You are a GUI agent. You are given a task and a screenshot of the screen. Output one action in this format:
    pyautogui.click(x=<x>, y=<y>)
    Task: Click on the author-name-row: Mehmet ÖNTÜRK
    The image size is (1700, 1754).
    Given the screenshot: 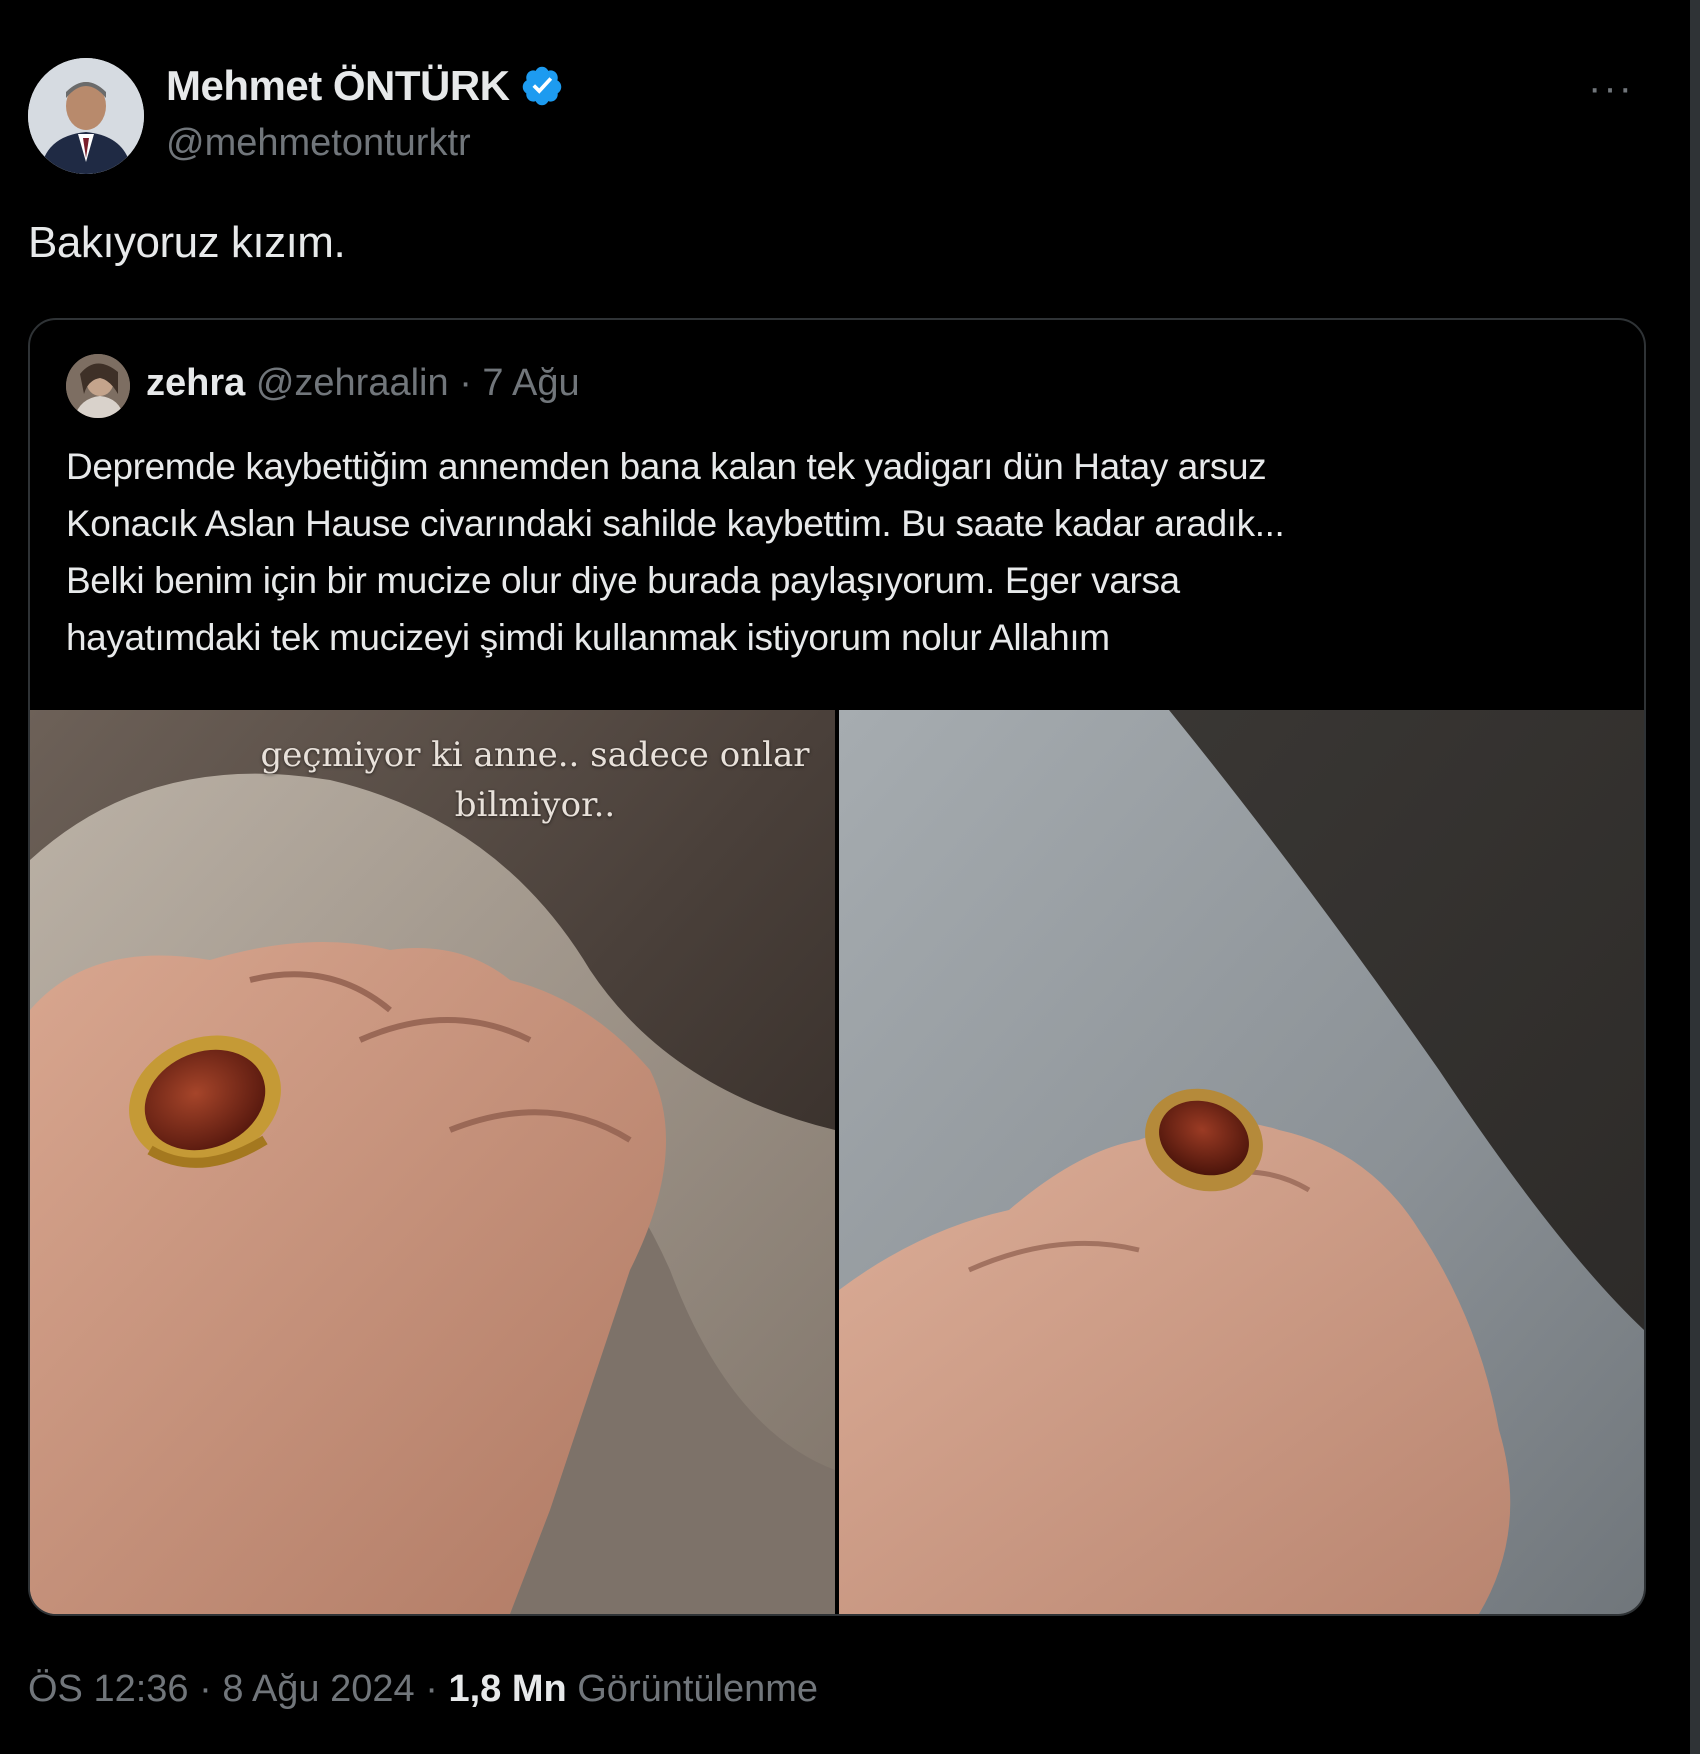 What is the action you would take?
    pyautogui.click(x=365, y=86)
    